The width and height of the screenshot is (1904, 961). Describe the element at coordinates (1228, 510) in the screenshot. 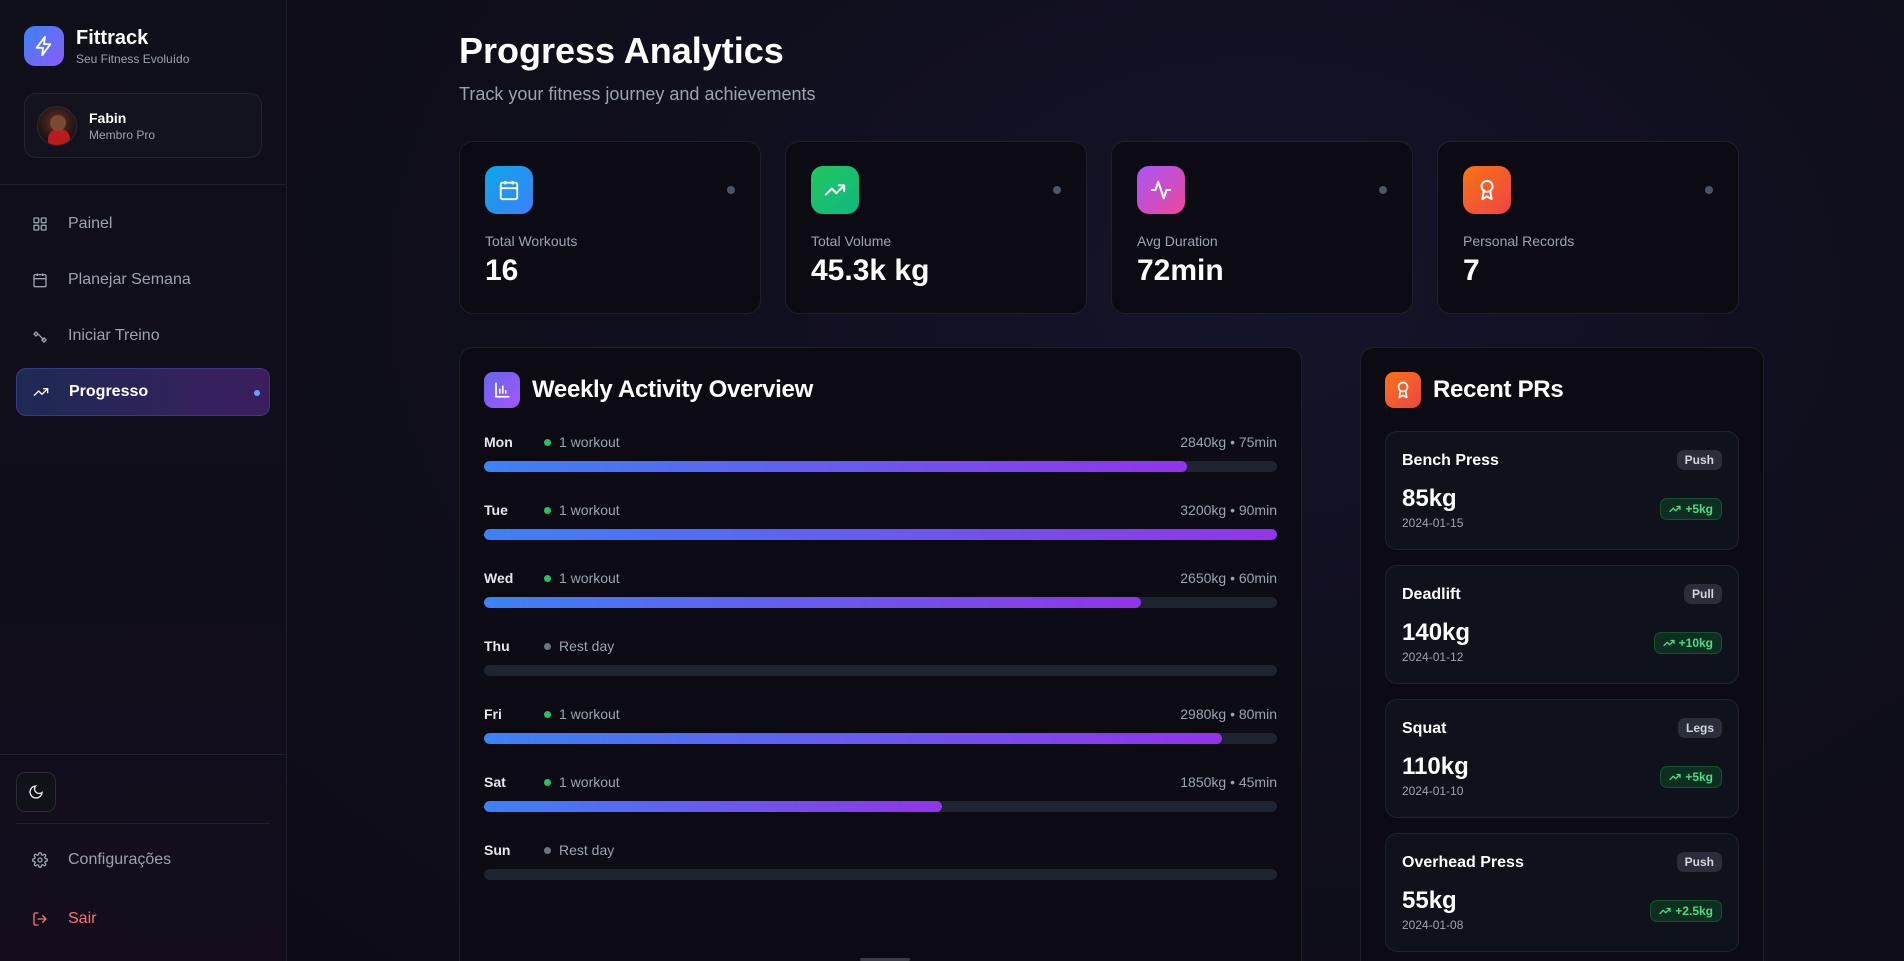

I see `day-stats: 3200kg • 90min` at that location.